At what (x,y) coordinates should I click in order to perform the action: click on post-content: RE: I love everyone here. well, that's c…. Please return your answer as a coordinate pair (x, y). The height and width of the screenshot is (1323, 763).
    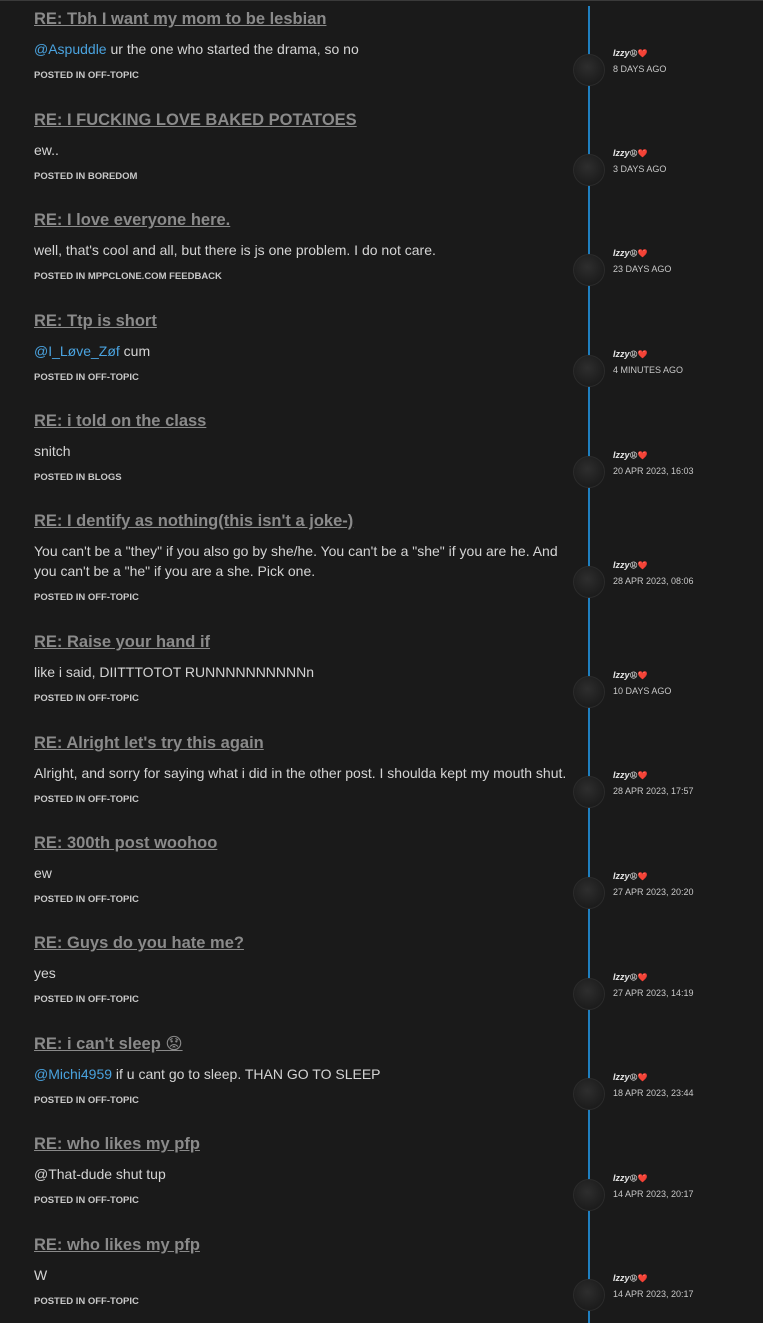
    Looking at the image, I should click on (301, 247).